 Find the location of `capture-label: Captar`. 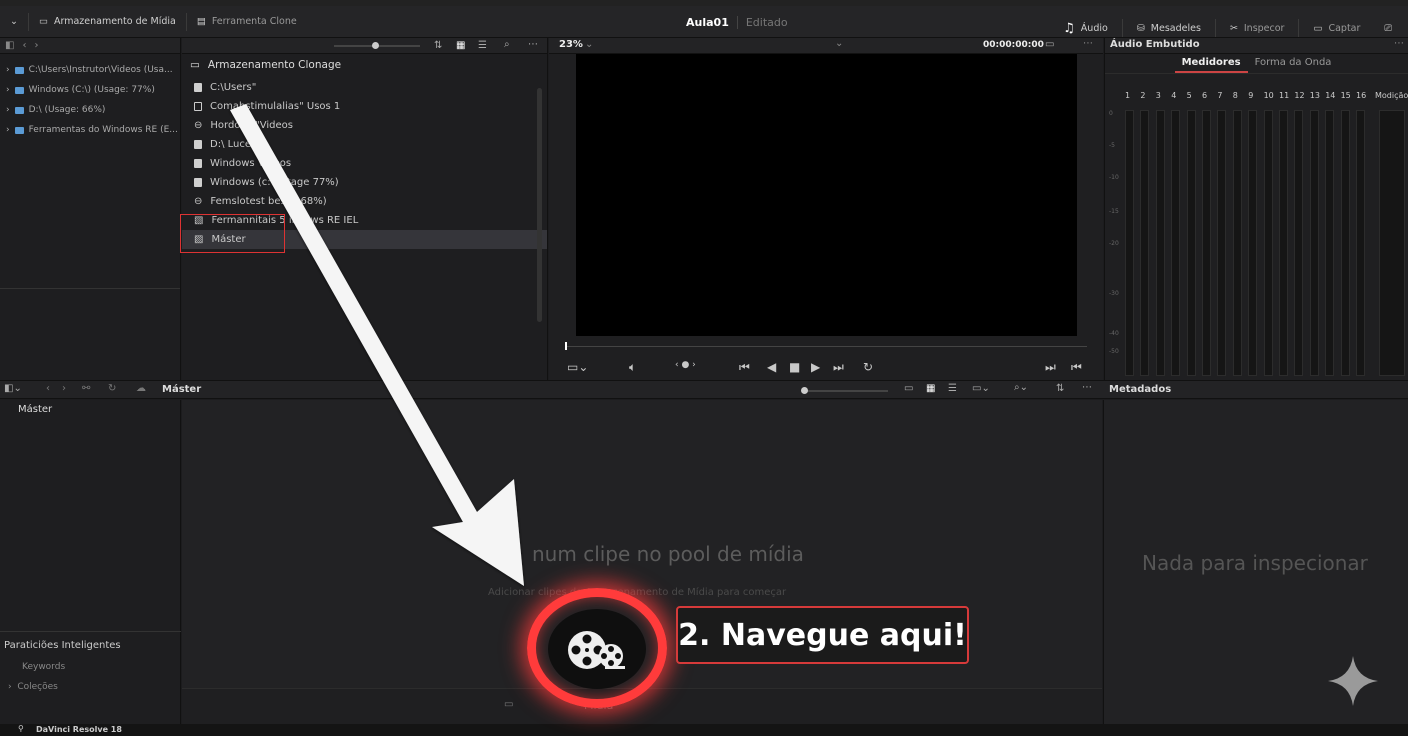

capture-label: Captar is located at coordinates (1344, 28).